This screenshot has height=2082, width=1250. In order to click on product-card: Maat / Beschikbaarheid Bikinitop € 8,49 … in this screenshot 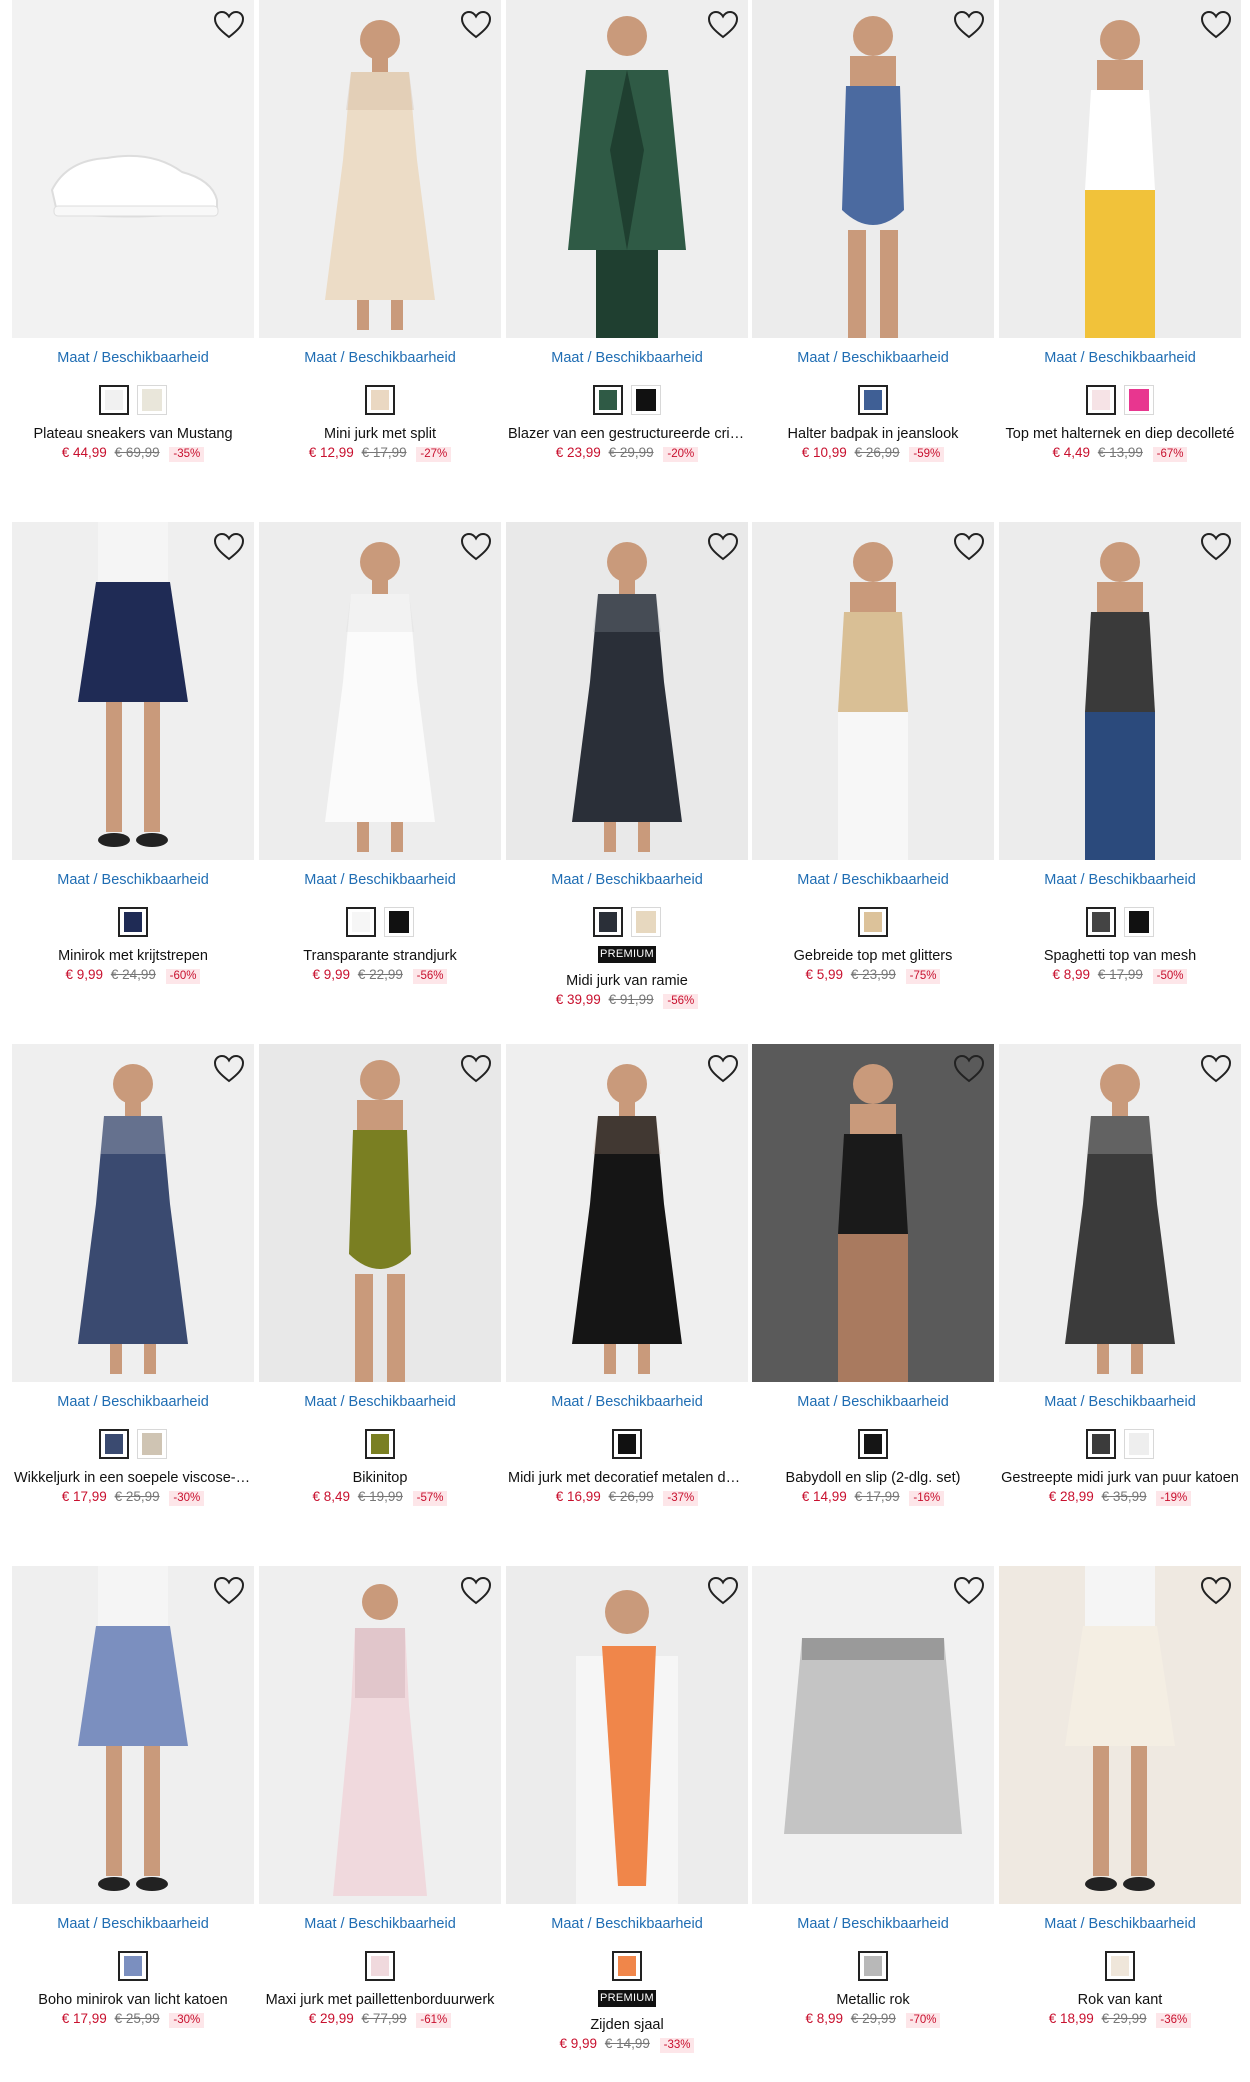, I will do `click(380, 1275)`.